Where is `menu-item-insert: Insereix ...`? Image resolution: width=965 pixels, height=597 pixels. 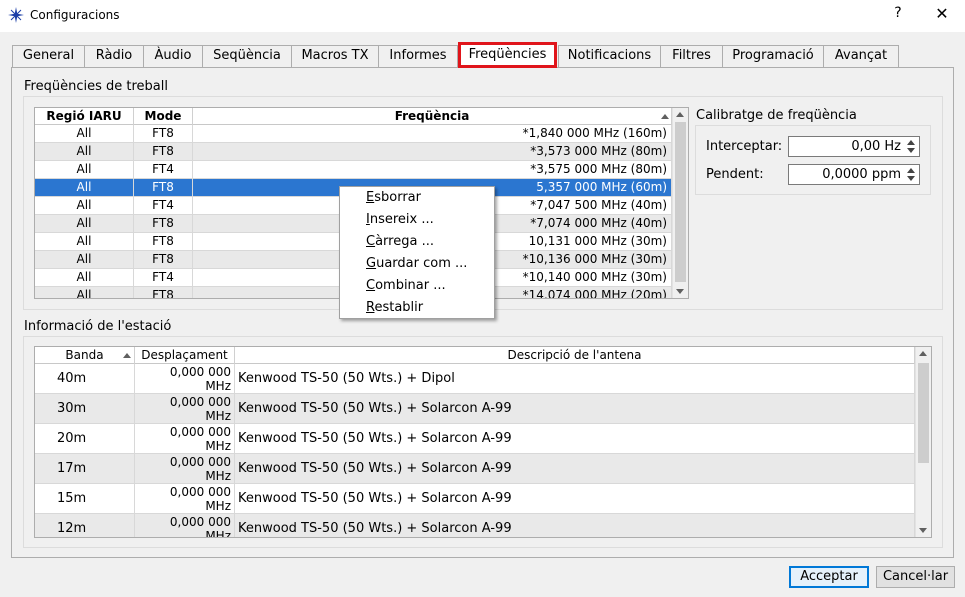 menu-item-insert: Insereix ... is located at coordinates (417, 220).